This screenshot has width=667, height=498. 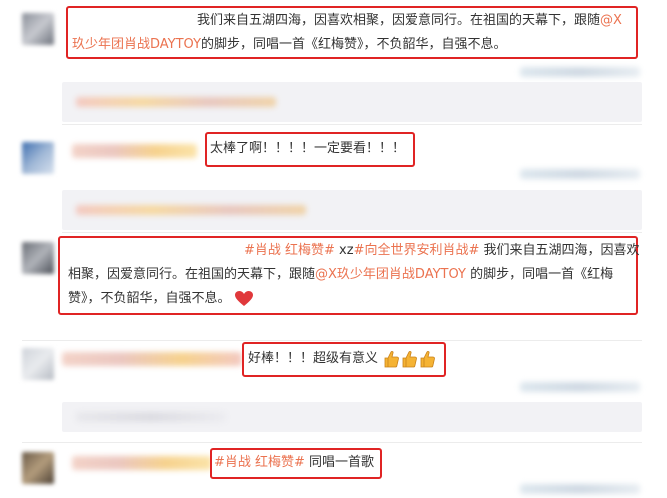 I want to click on comment-5: #肖战 红梅赞# 同唱一首歌, so click(x=333, y=470).